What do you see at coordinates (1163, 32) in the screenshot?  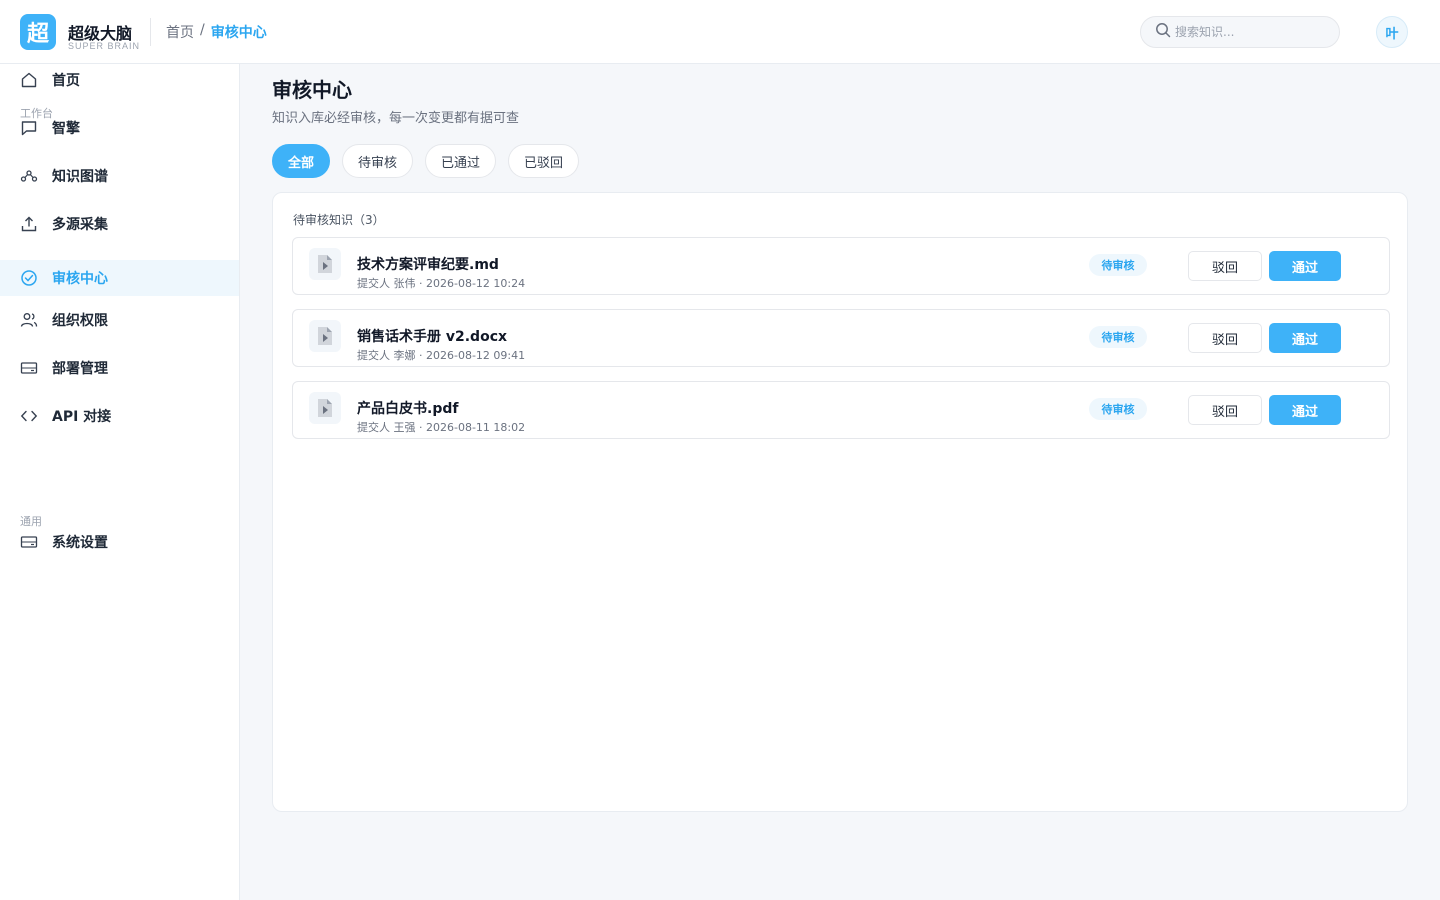 I see `search-icon` at bounding box center [1163, 32].